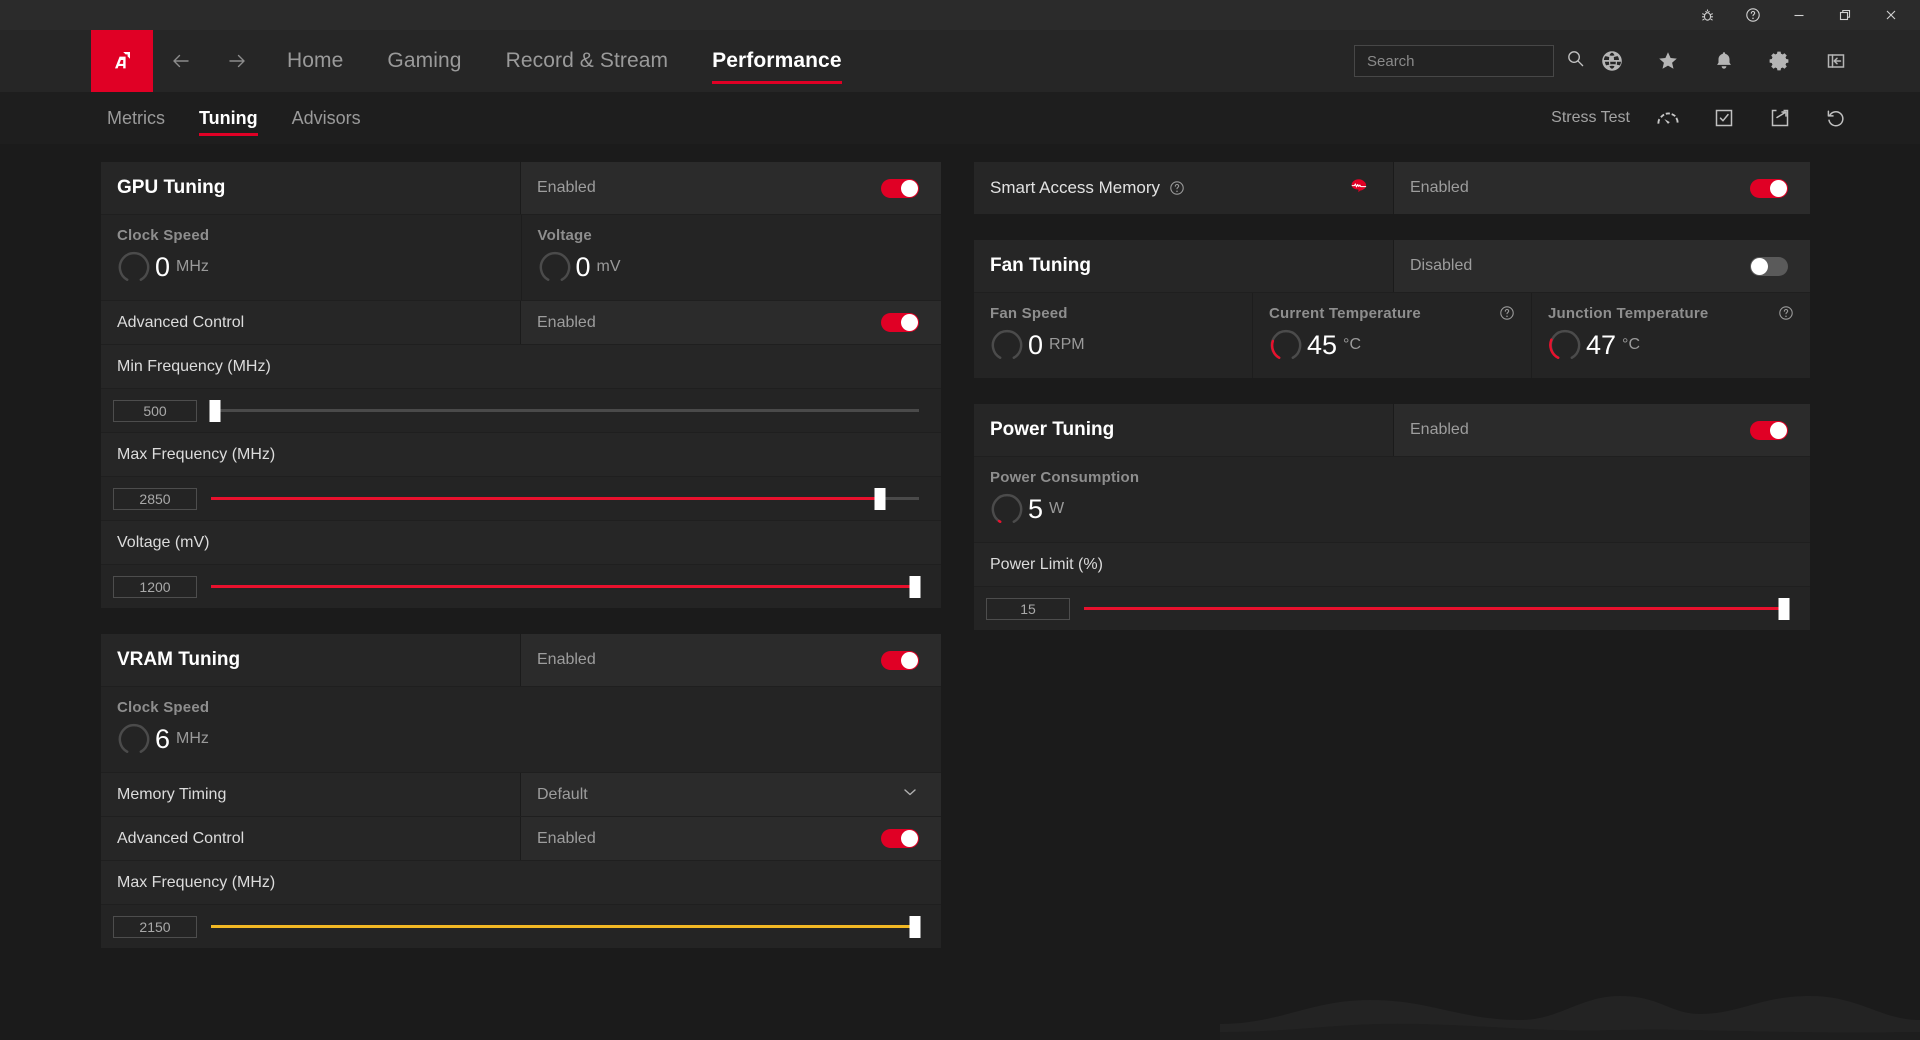 This screenshot has height=1040, width=1920. What do you see at coordinates (181, 61) in the screenshot?
I see `back-button` at bounding box center [181, 61].